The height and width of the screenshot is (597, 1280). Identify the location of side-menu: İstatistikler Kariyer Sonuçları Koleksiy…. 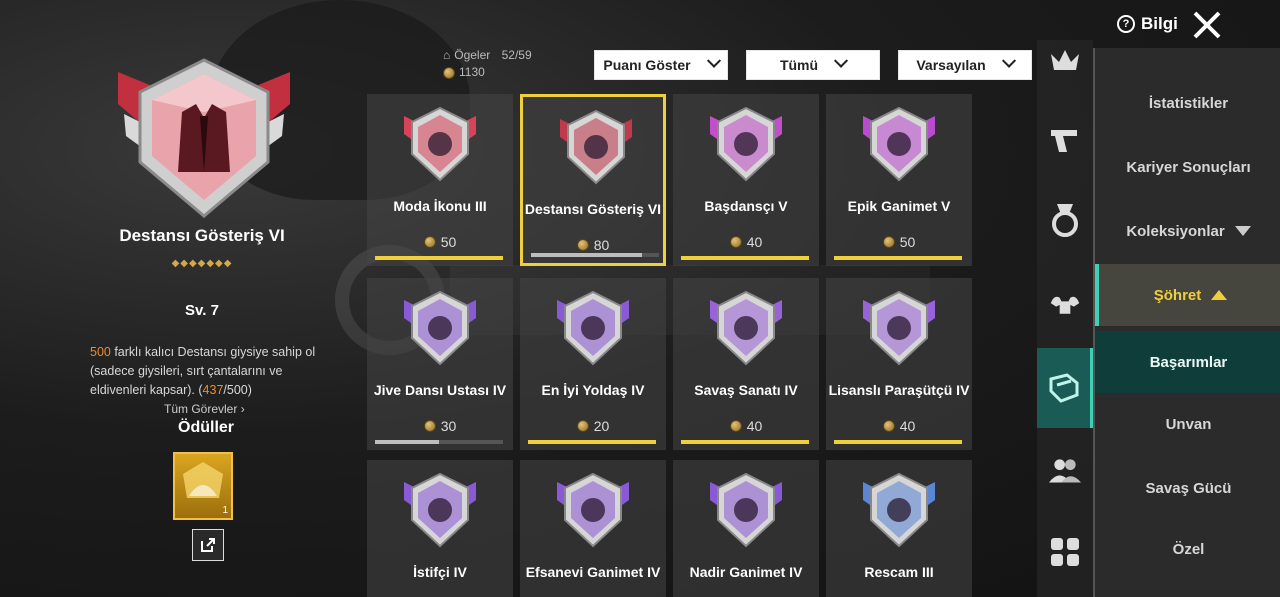
(1186, 322).